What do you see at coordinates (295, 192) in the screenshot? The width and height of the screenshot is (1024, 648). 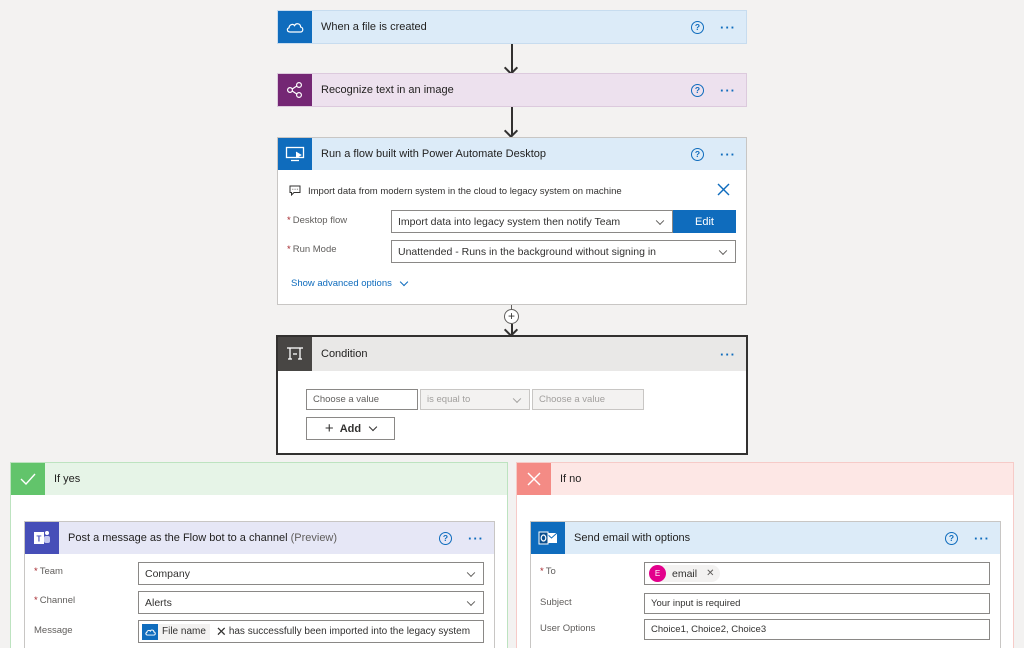 I see `comment-icon` at bounding box center [295, 192].